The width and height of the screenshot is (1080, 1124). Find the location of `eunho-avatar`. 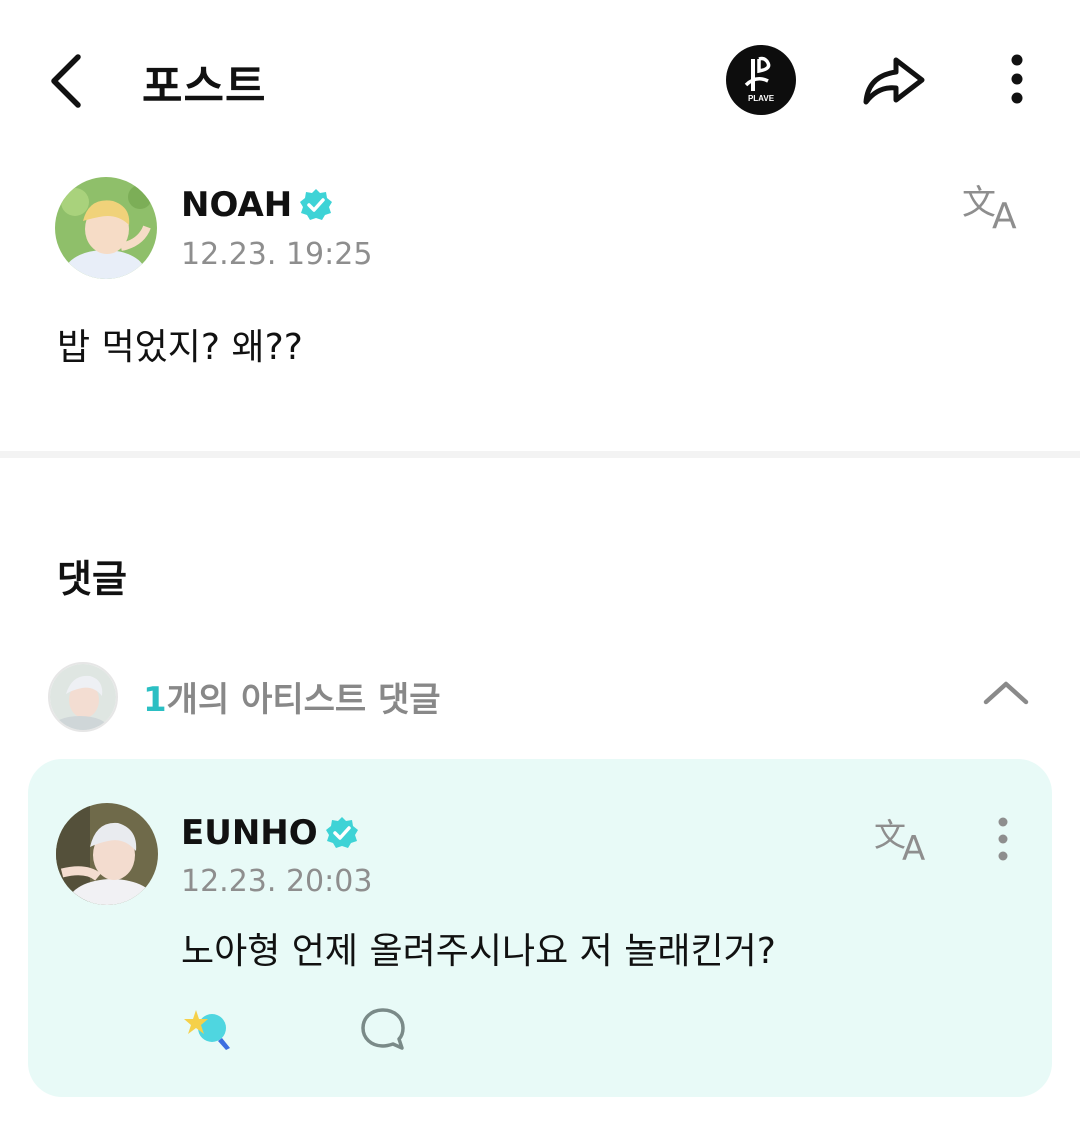

eunho-avatar is located at coordinates (107, 854).